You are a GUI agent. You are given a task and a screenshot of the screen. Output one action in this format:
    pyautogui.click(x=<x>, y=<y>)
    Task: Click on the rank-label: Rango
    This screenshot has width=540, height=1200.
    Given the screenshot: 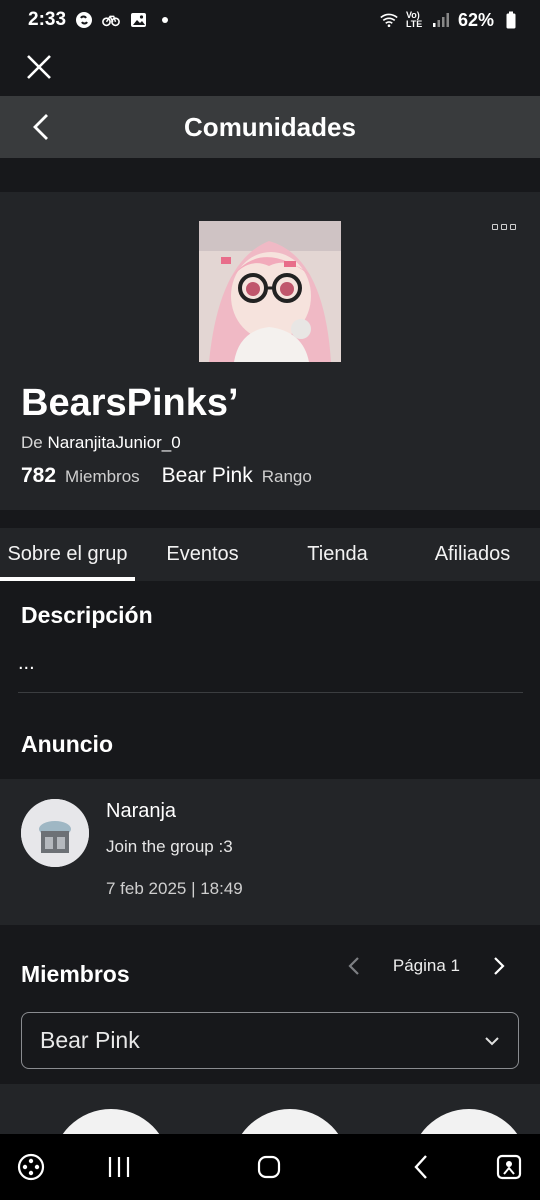 What is the action you would take?
    pyautogui.click(x=286, y=476)
    